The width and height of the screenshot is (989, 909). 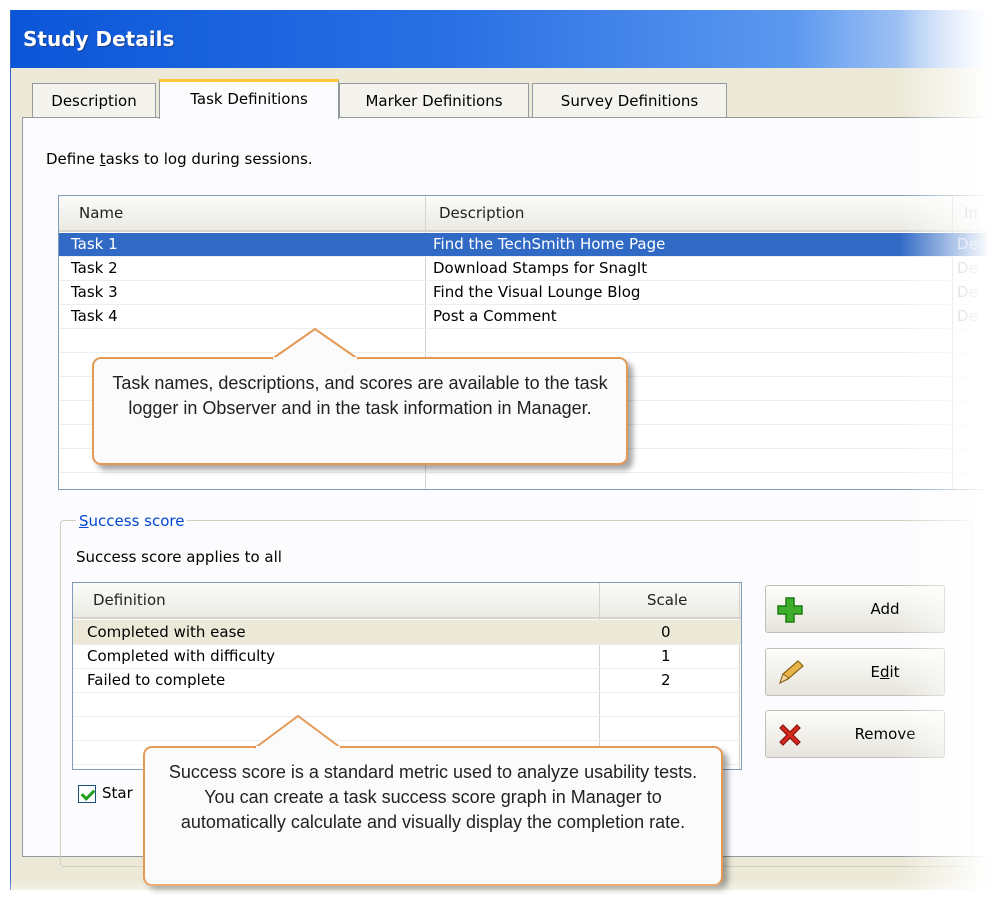 I want to click on success-score-applies-text: Success score applies to all, so click(x=179, y=557).